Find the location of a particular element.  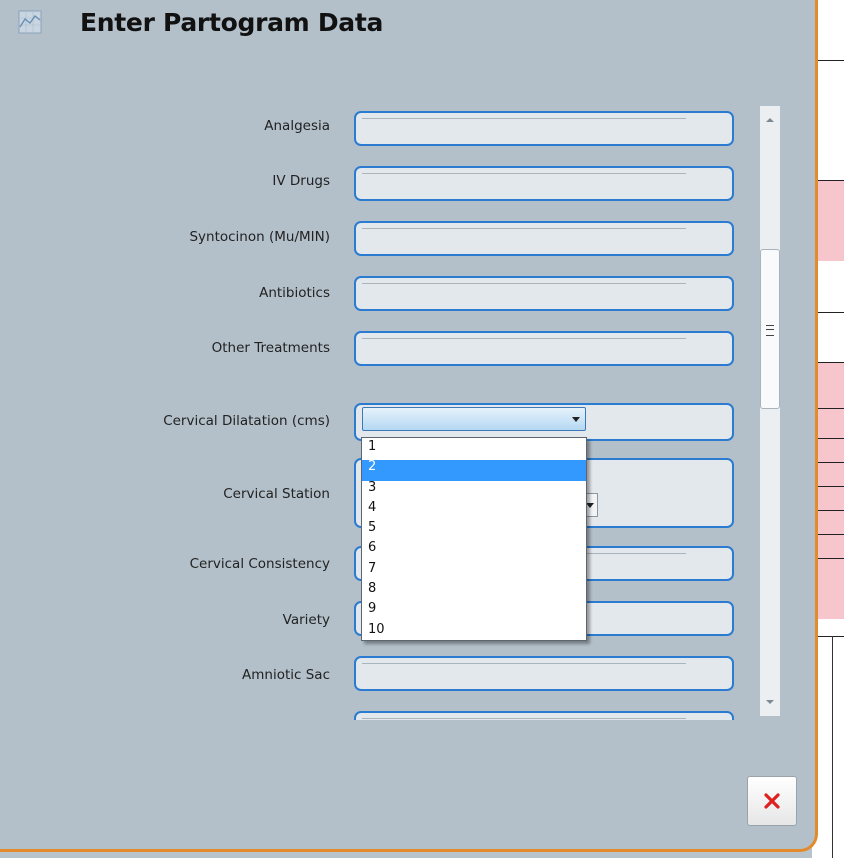

field-label-iv-drugs: IV Drugs is located at coordinates (301, 181).